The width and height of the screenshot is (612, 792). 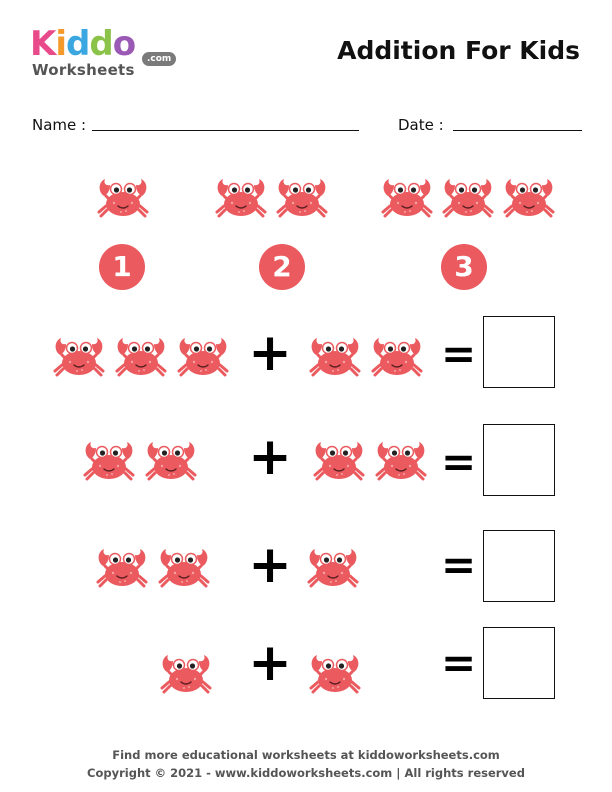 I want to click on logo-letter: i, so click(x=61, y=44).